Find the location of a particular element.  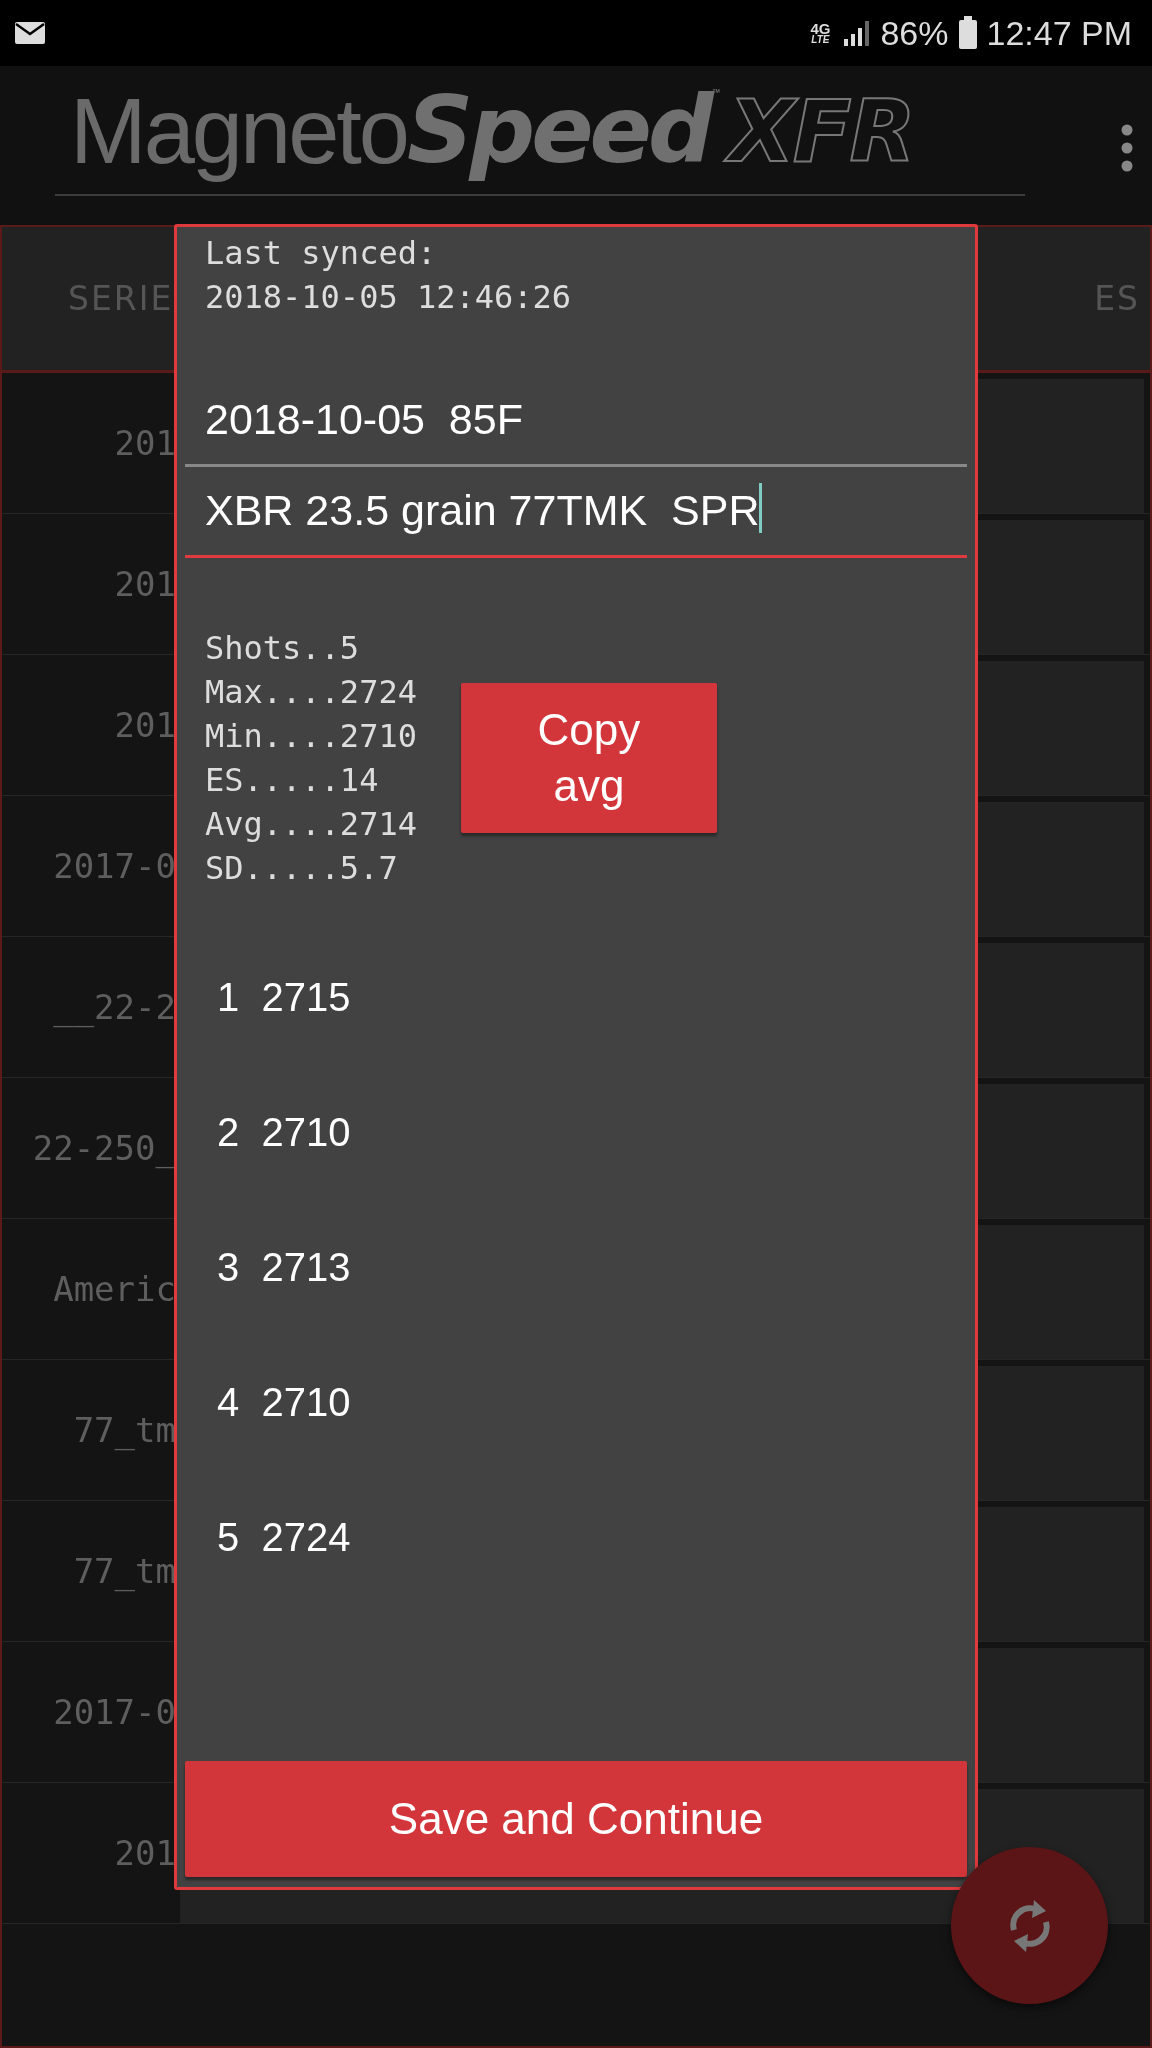

stat-line: ES.....14 is located at coordinates (292, 780).